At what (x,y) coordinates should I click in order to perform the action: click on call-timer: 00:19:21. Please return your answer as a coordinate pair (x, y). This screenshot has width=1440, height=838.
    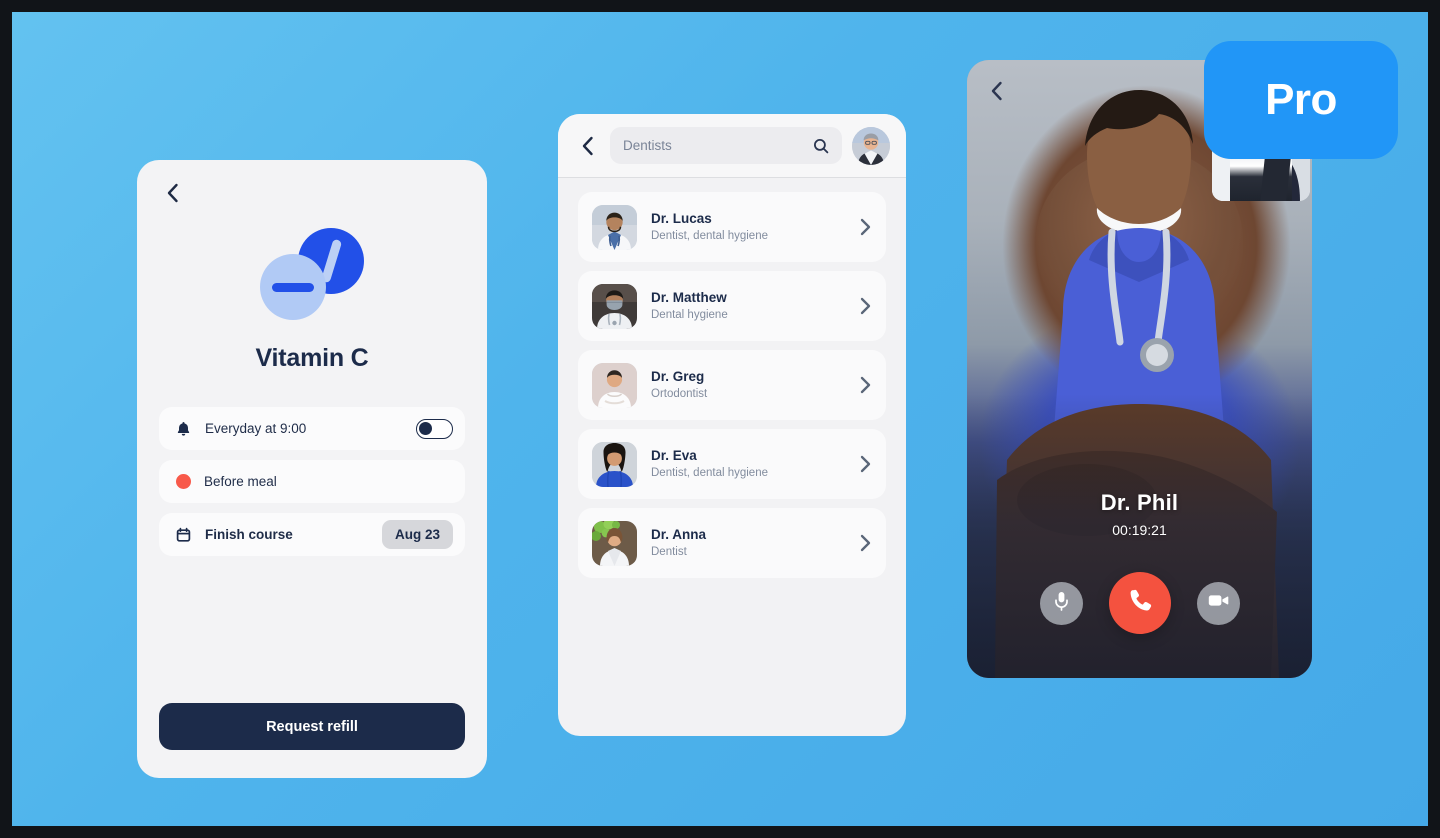
    Looking at the image, I should click on (1139, 530).